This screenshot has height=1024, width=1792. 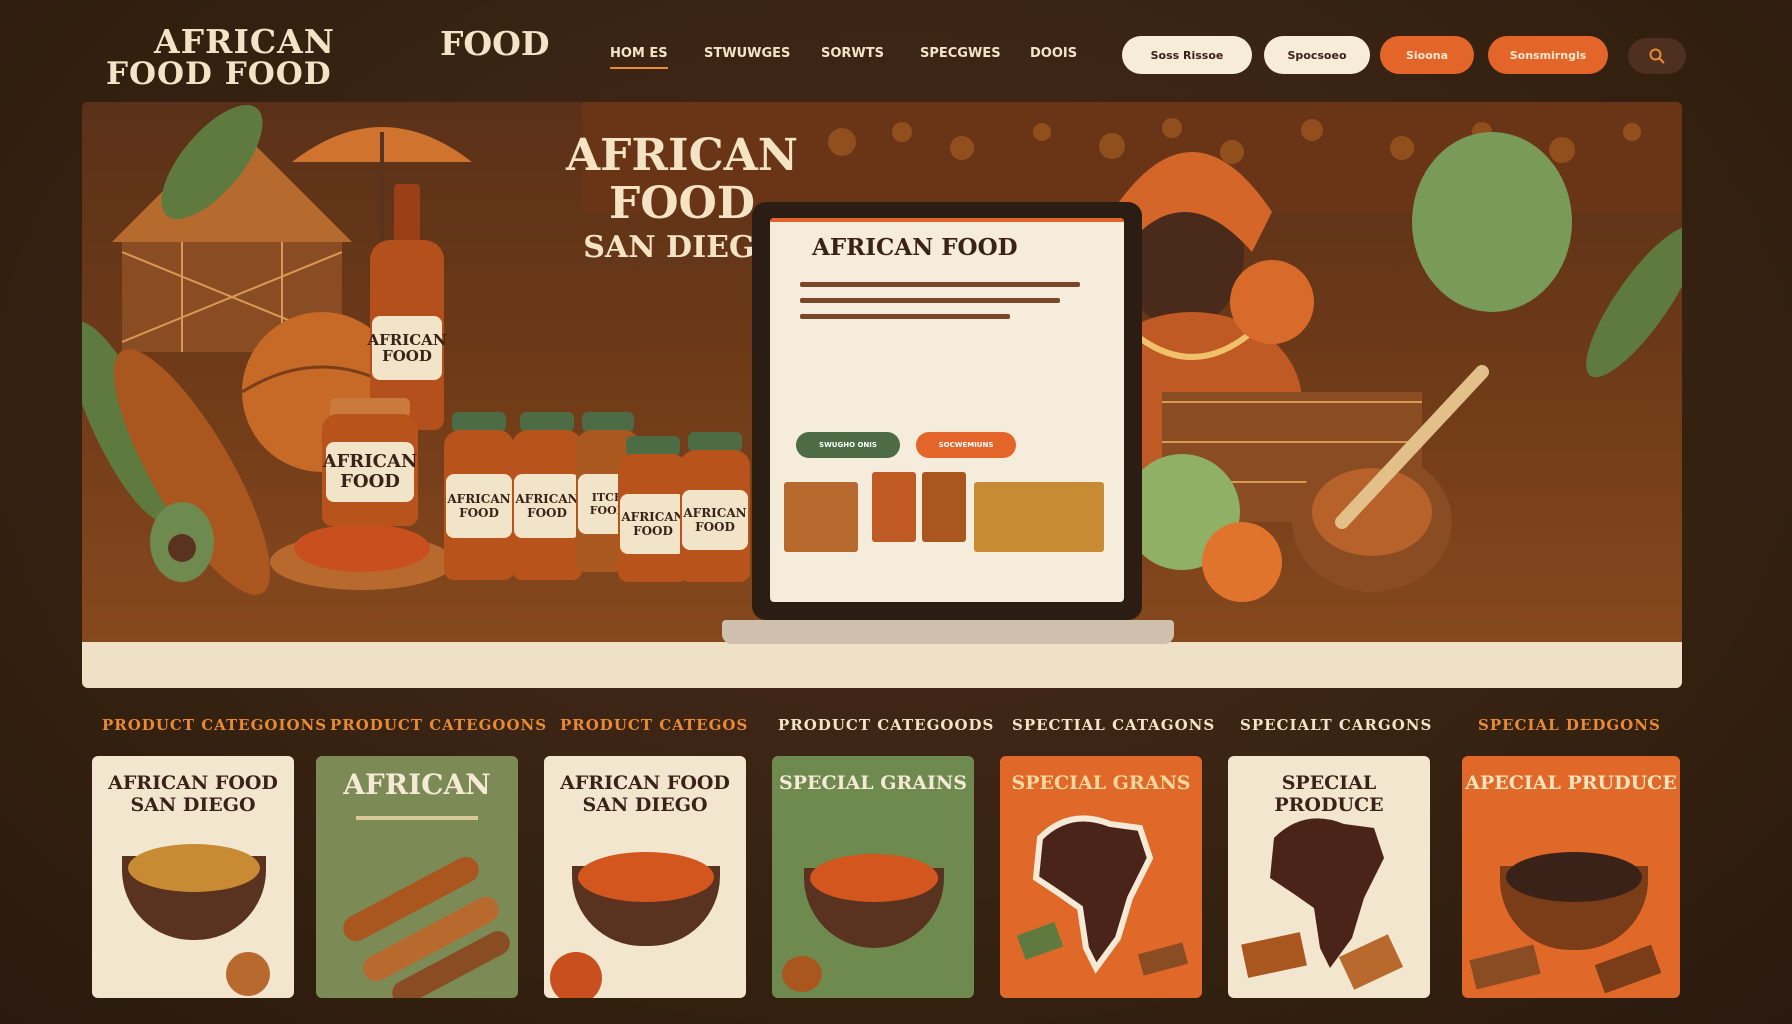 I want to click on card-title: SPECIAL GRANS, so click(x=1101, y=783).